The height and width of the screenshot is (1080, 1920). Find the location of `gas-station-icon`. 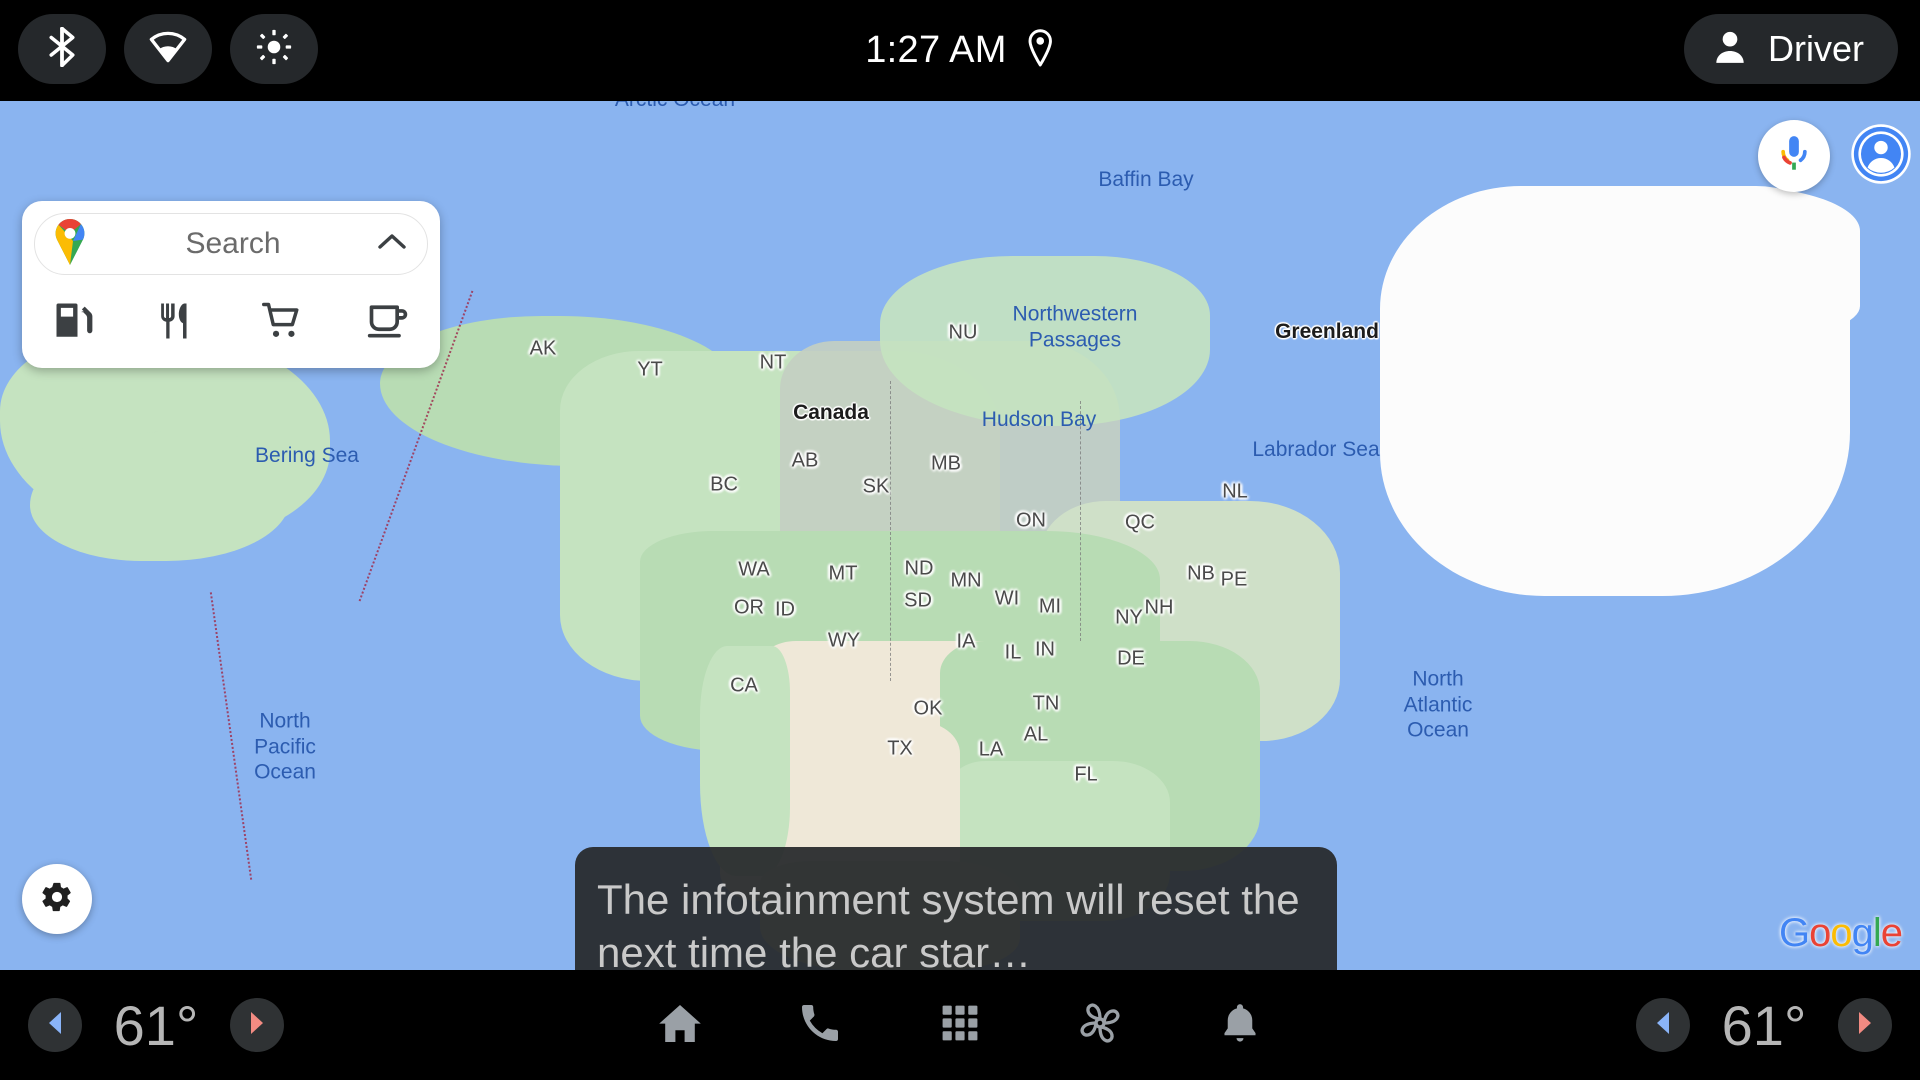

gas-station-icon is located at coordinates (74, 323).